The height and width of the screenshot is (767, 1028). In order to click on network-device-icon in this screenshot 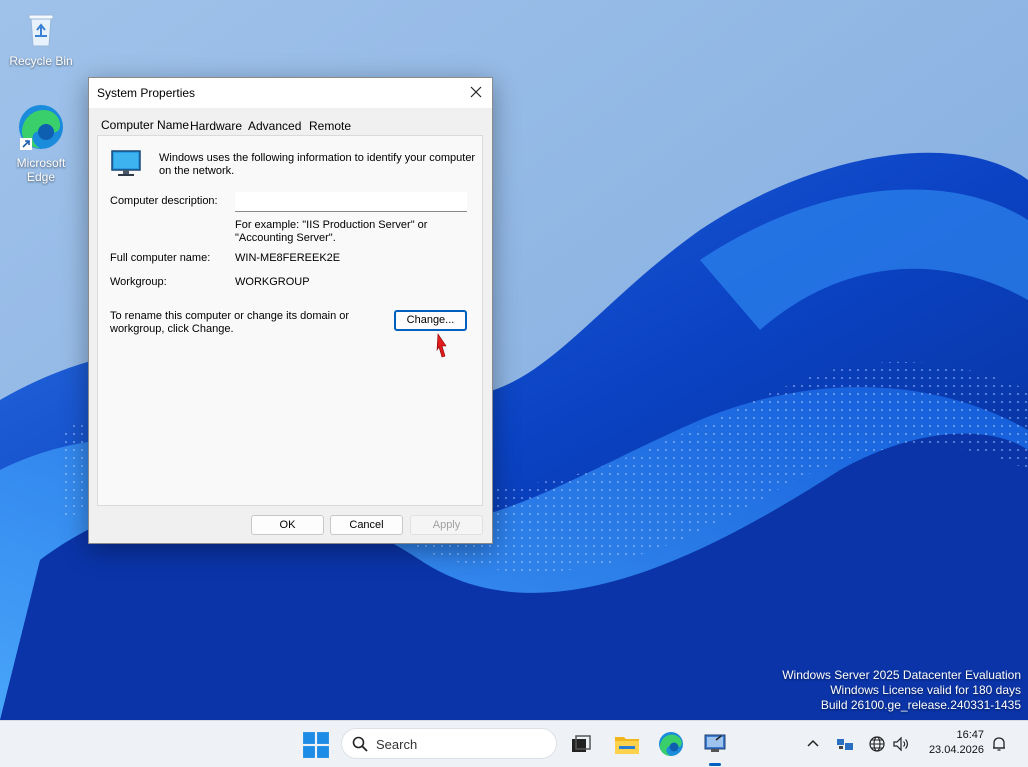, I will do `click(845, 744)`.